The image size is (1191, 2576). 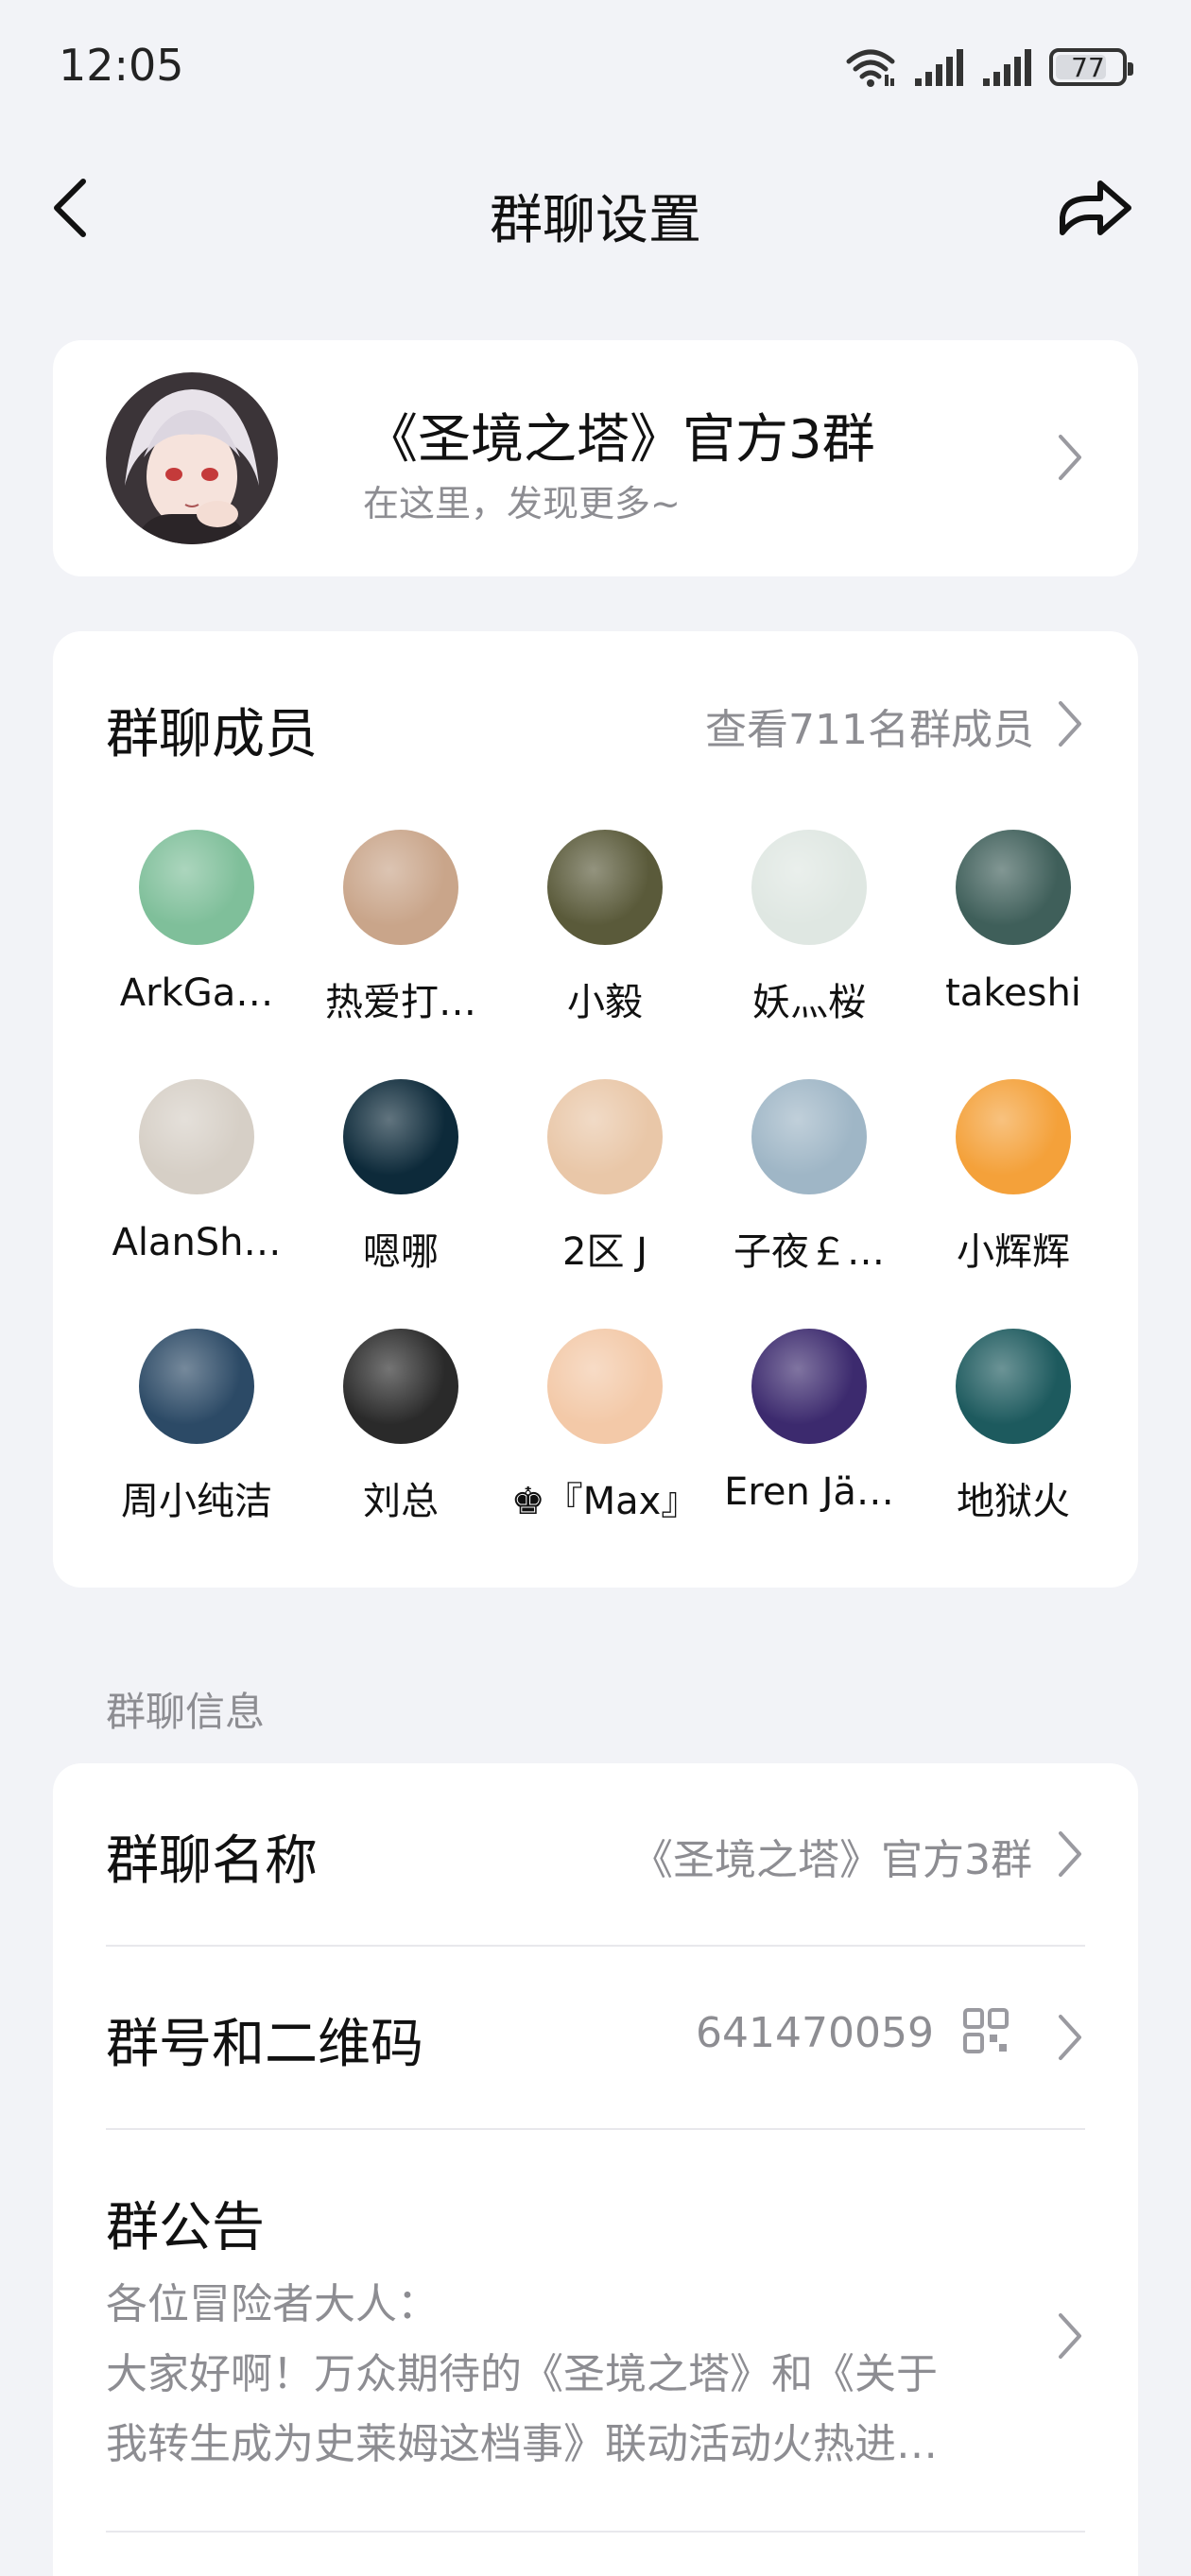 I want to click on group-id-row: 群号和二维码 641470059, so click(x=595, y=2038).